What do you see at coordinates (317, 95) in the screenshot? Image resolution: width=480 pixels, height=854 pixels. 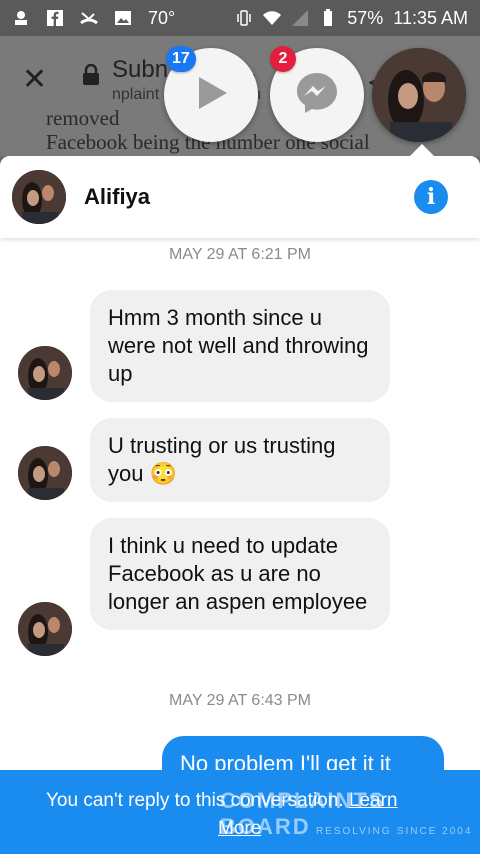 I see `messenger-icon` at bounding box center [317, 95].